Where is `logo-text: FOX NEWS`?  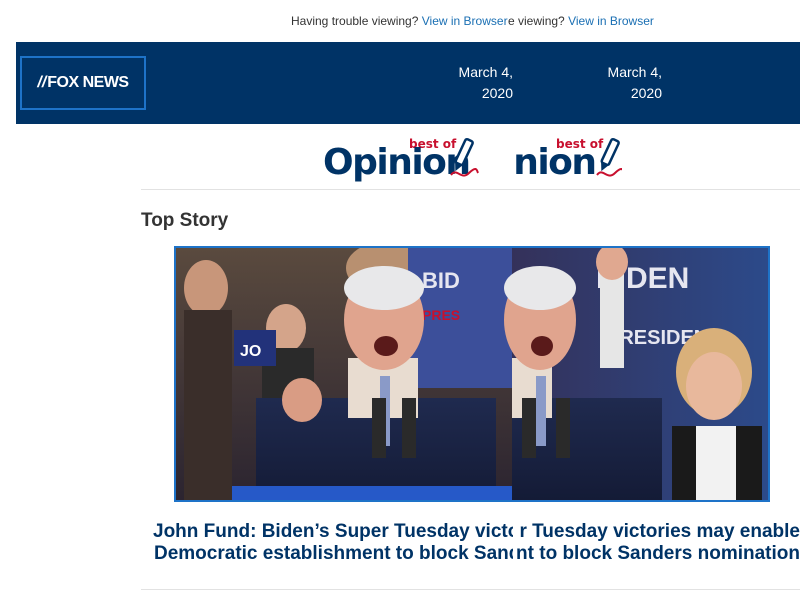
logo-text: FOX NEWS is located at coordinates (88, 82).